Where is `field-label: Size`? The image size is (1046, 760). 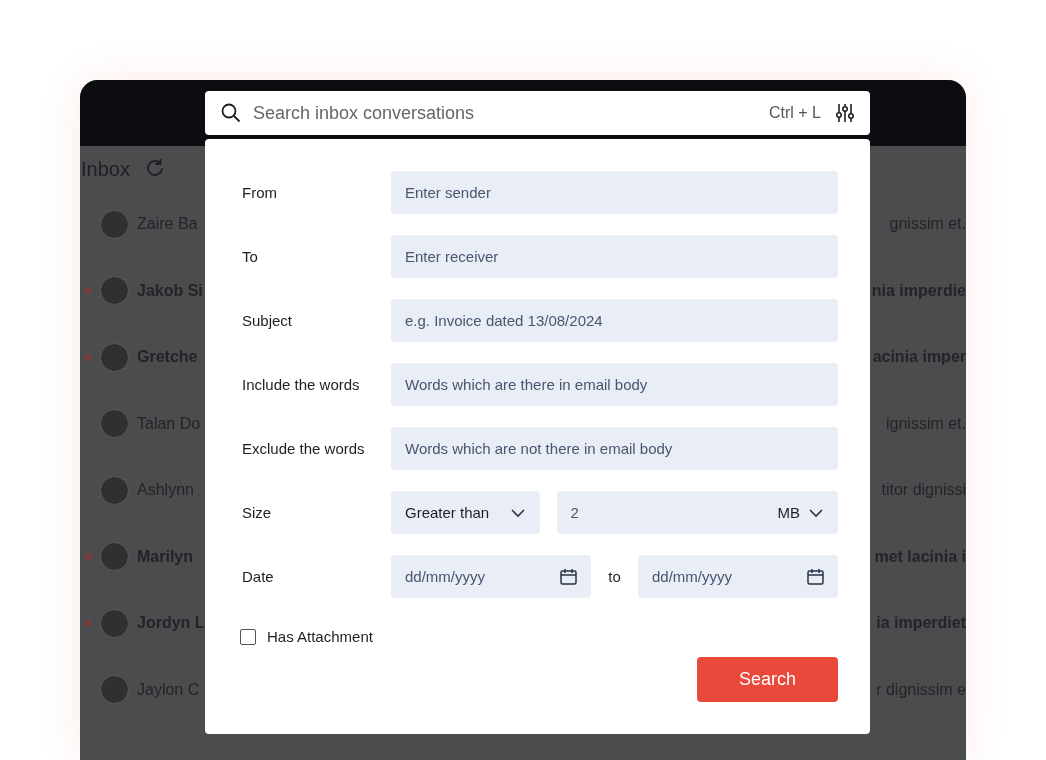 field-label: Size is located at coordinates (257, 512).